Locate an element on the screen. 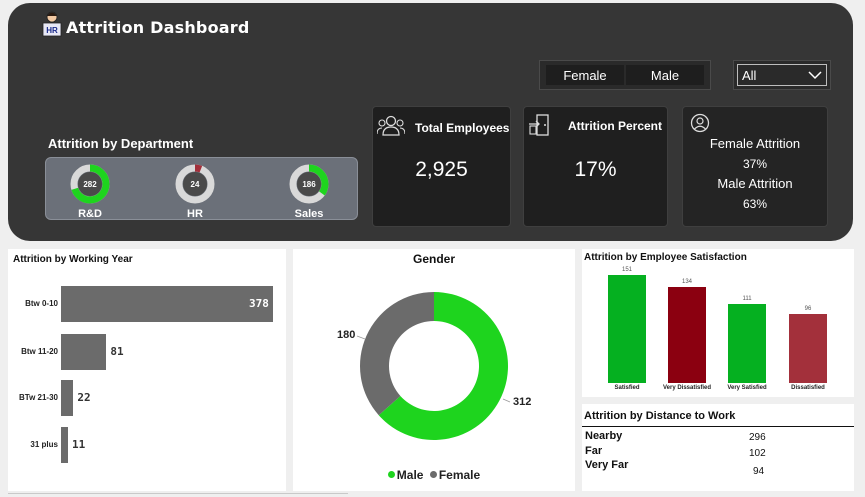  dropdown-box: All is located at coordinates (782, 75).